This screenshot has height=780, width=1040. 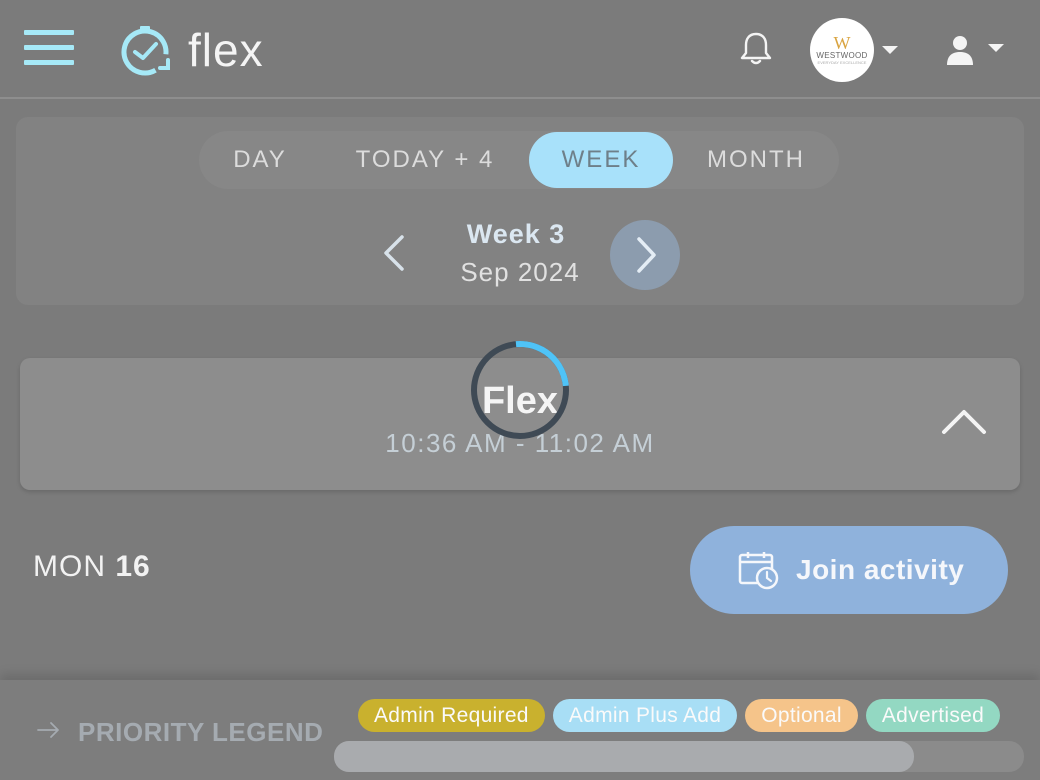 I want to click on legend-chip-optional: Optional, so click(x=801, y=715).